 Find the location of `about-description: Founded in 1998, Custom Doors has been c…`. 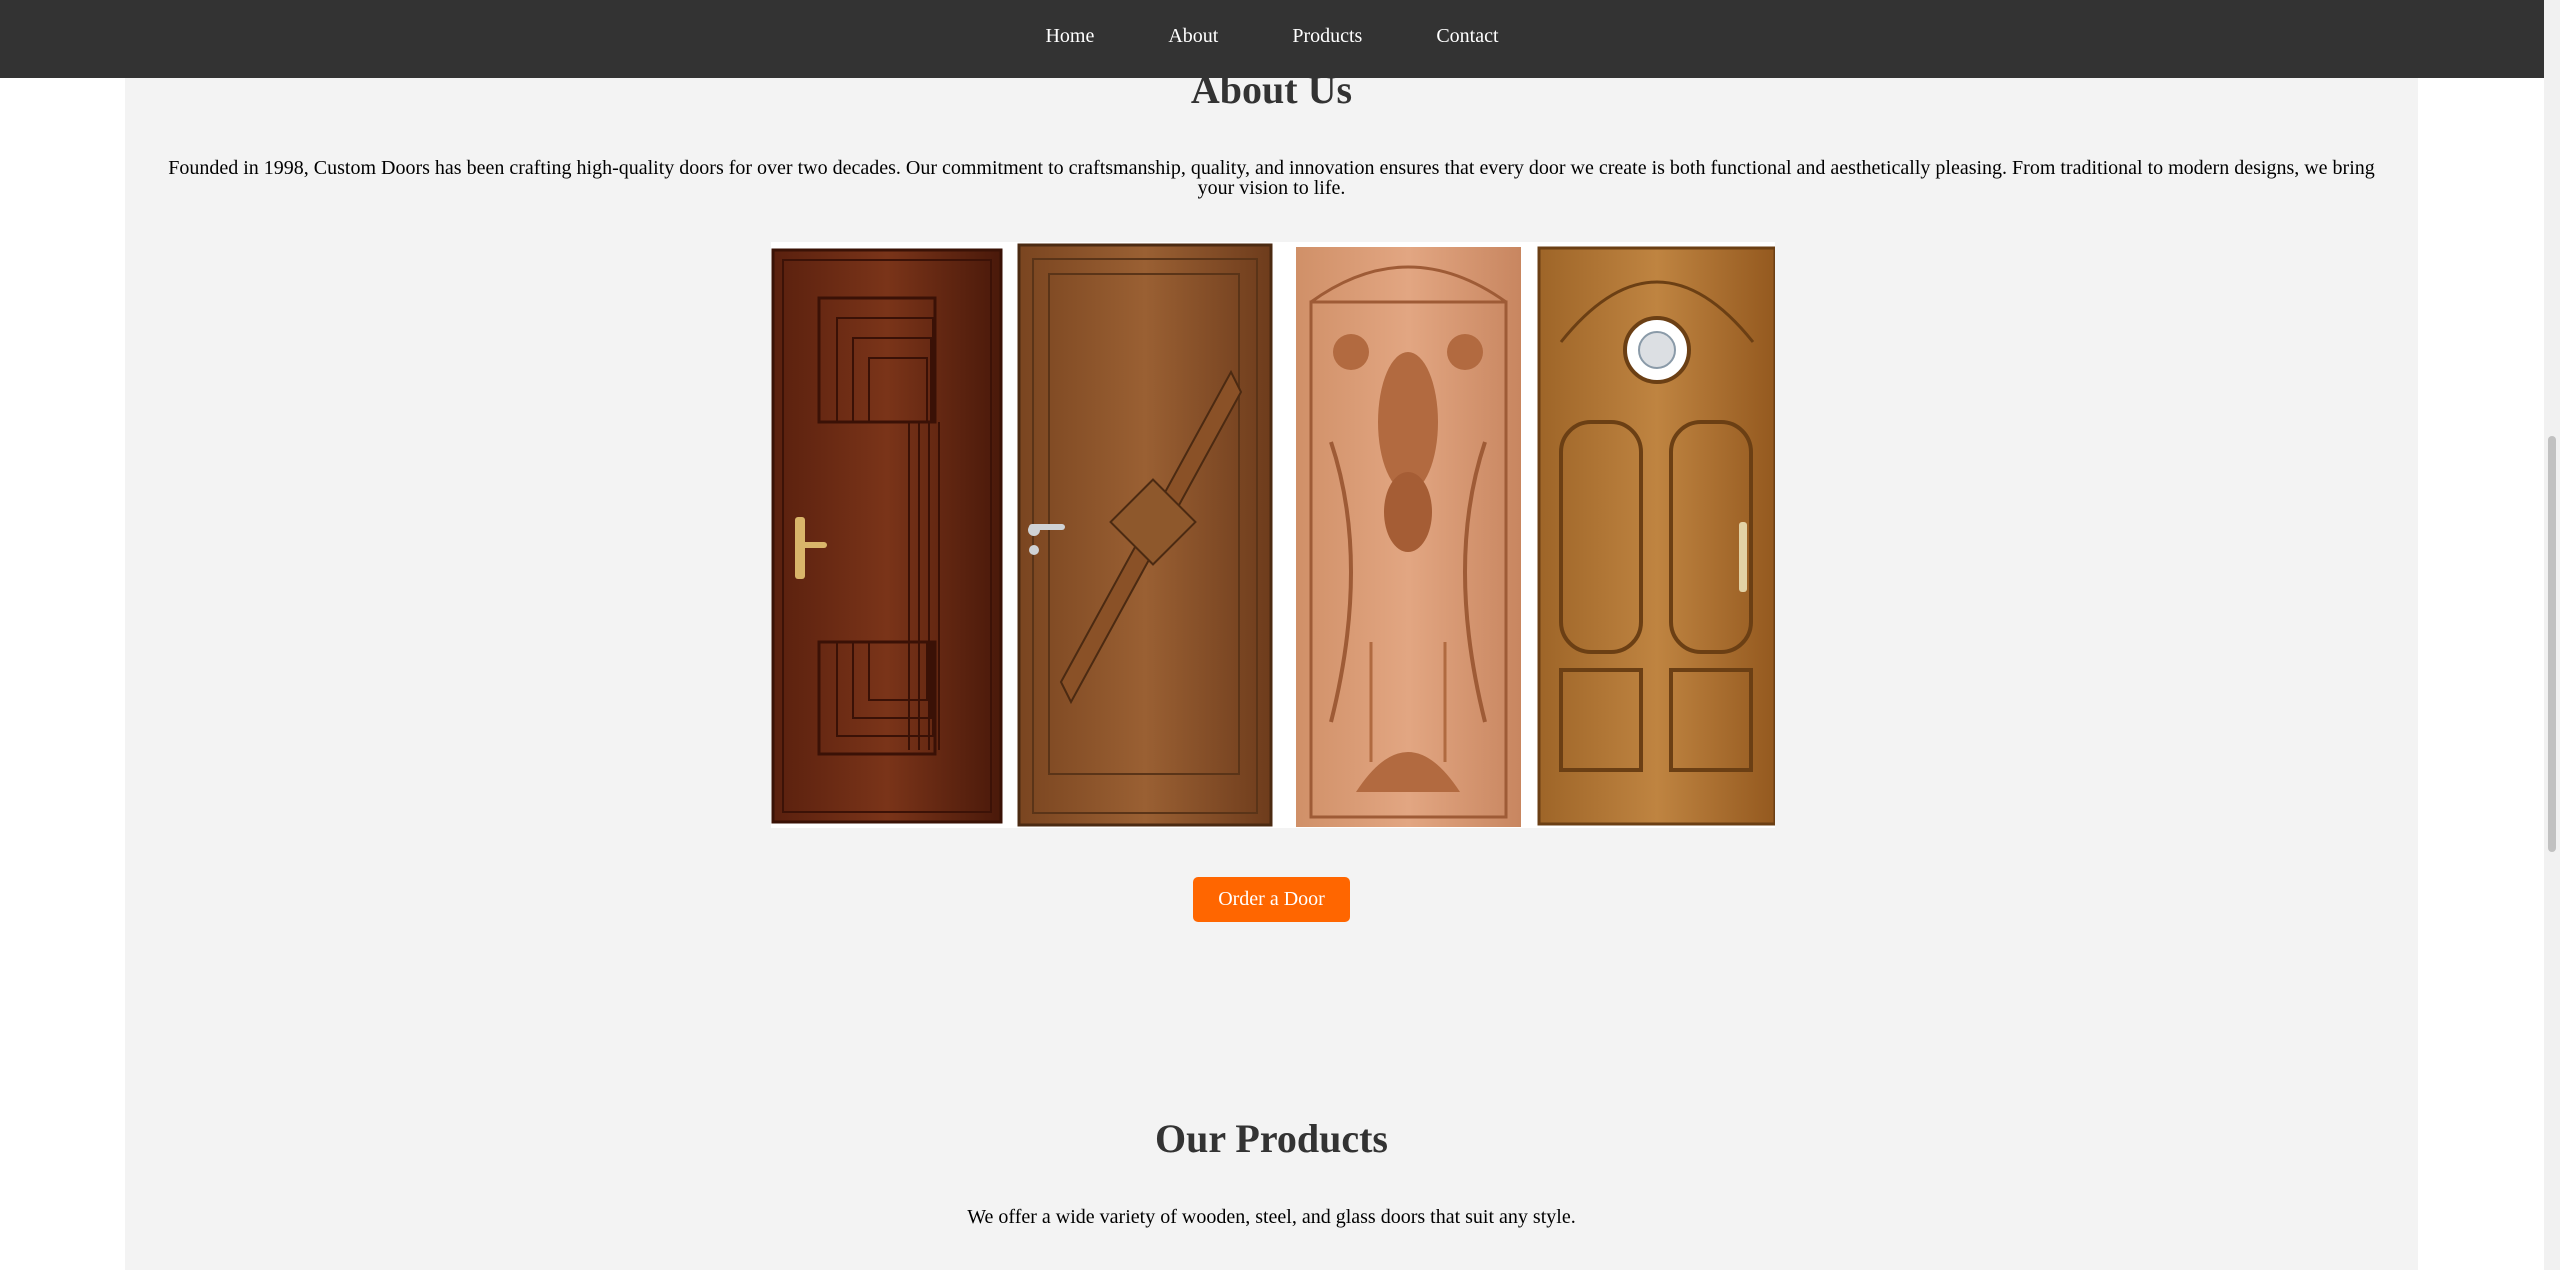

about-description: Founded in 1998, Custom Doors has been c… is located at coordinates (1271, 178).